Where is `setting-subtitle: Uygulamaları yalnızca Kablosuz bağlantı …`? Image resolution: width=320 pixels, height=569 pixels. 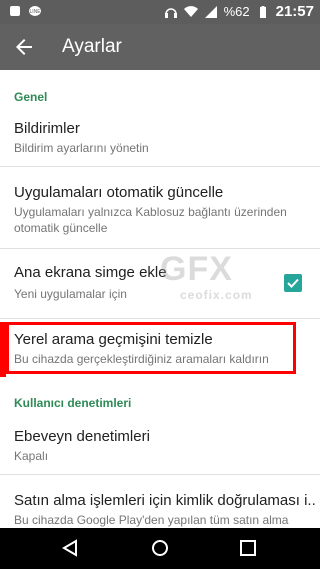 setting-subtitle: Uygulamaları yalnızca Kablosuz bağlantı … is located at coordinates (150, 220).